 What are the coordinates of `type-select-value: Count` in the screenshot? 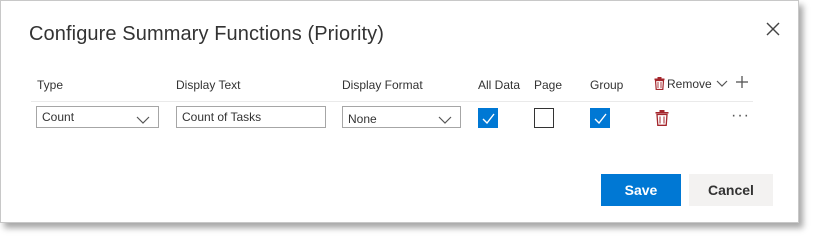 It's located at (58, 117).